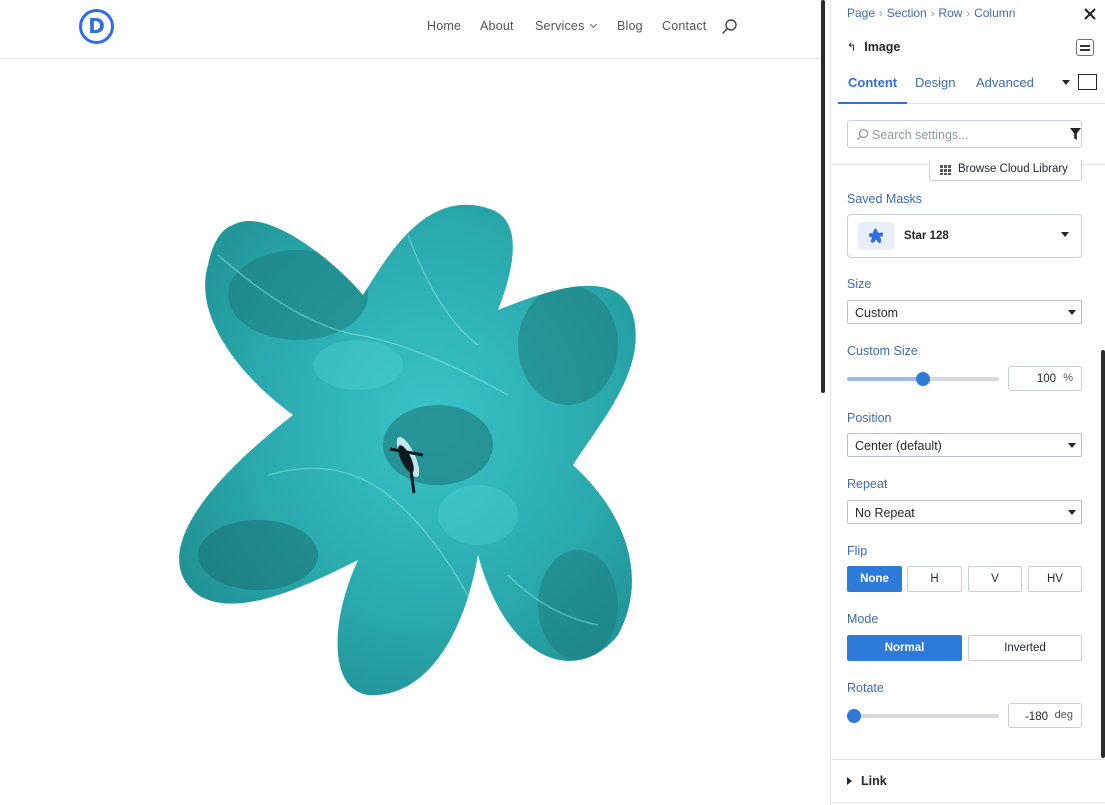  What do you see at coordinates (1103, 554) in the screenshot?
I see `panel-scrollbar` at bounding box center [1103, 554].